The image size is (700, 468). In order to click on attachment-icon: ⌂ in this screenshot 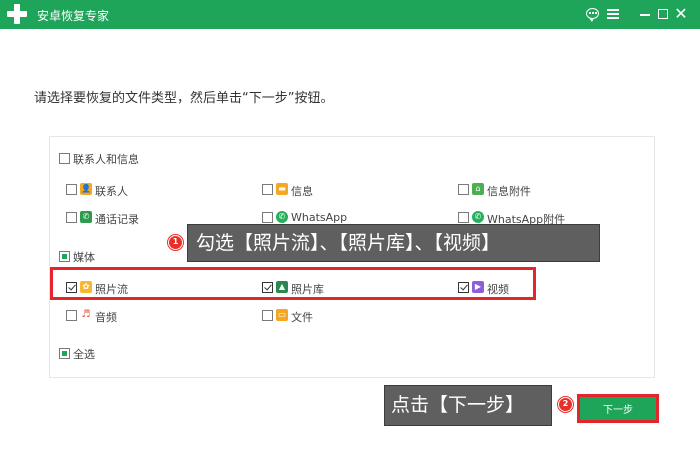, I will do `click(478, 189)`.